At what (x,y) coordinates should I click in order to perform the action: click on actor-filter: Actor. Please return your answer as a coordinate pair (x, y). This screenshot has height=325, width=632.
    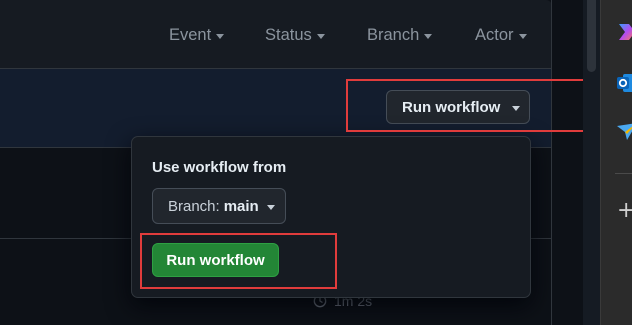
    Looking at the image, I should click on (501, 35).